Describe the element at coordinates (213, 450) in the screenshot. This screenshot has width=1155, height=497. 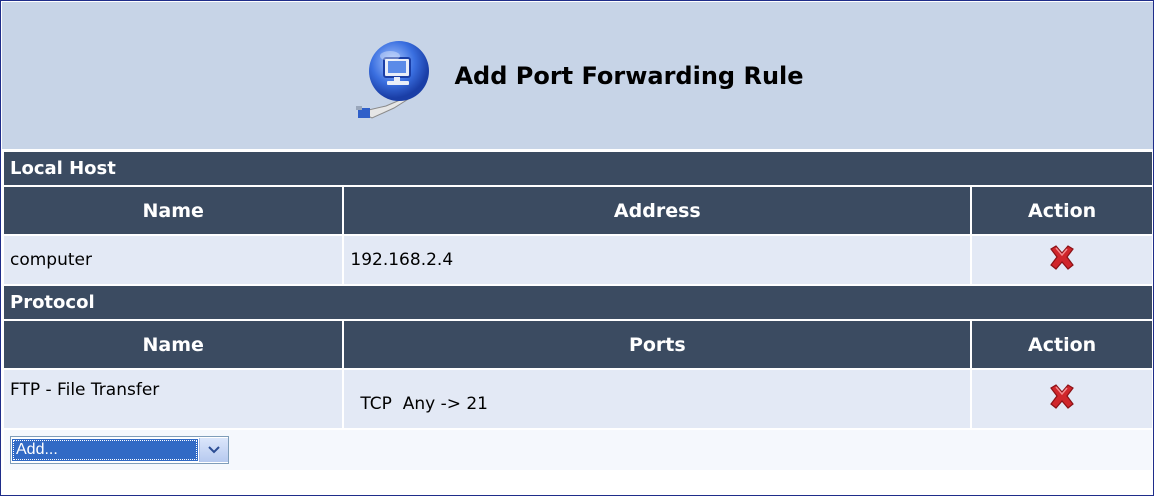
I see `chevron-down-icon` at that location.